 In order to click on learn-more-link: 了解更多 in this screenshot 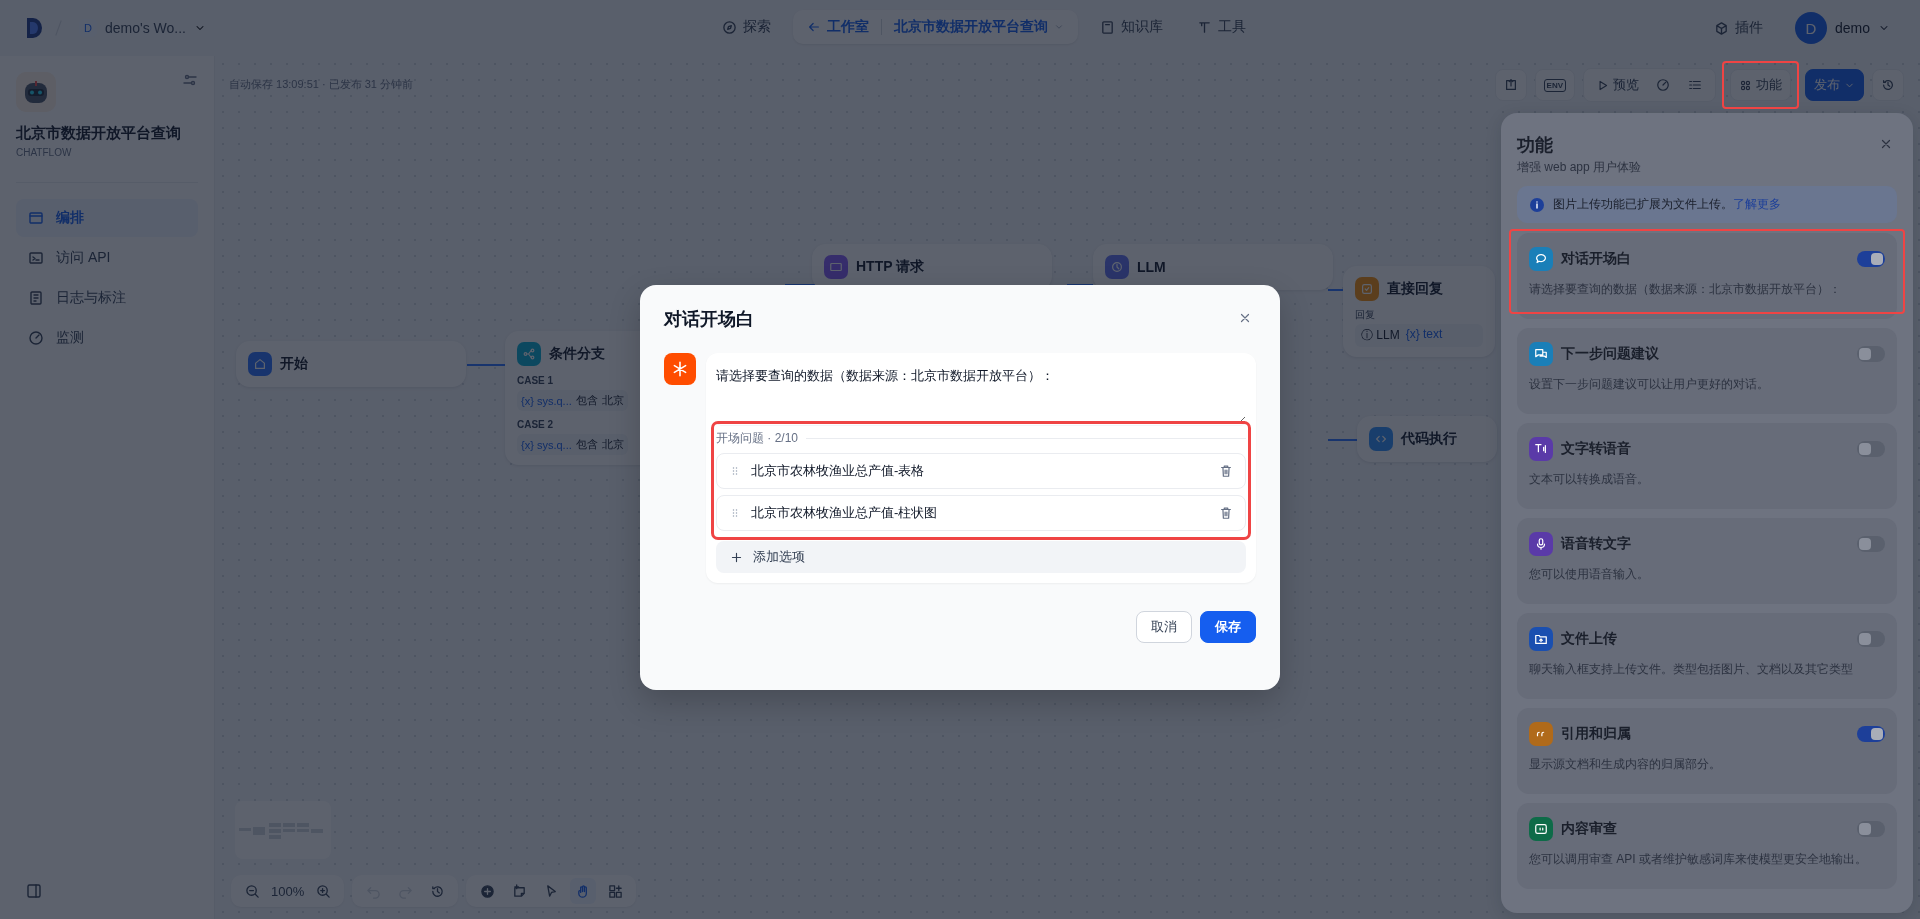, I will do `click(1757, 204)`.